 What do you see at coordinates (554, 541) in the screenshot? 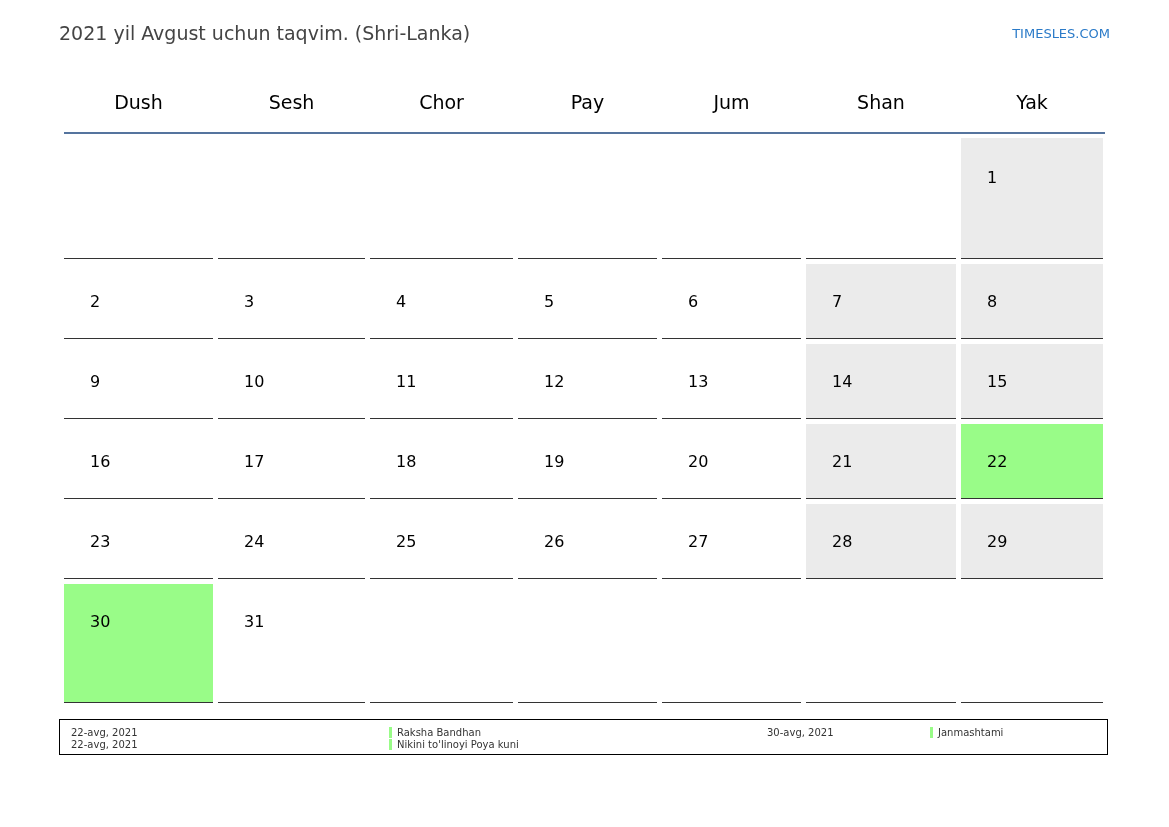
I see `day-number: 26` at bounding box center [554, 541].